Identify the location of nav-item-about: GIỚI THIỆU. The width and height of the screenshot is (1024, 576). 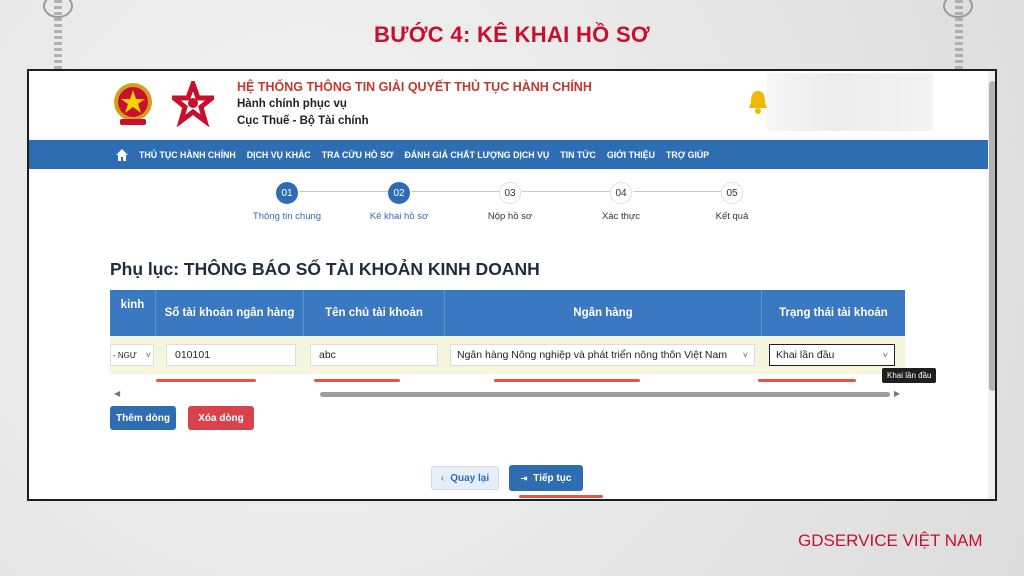
(631, 155).